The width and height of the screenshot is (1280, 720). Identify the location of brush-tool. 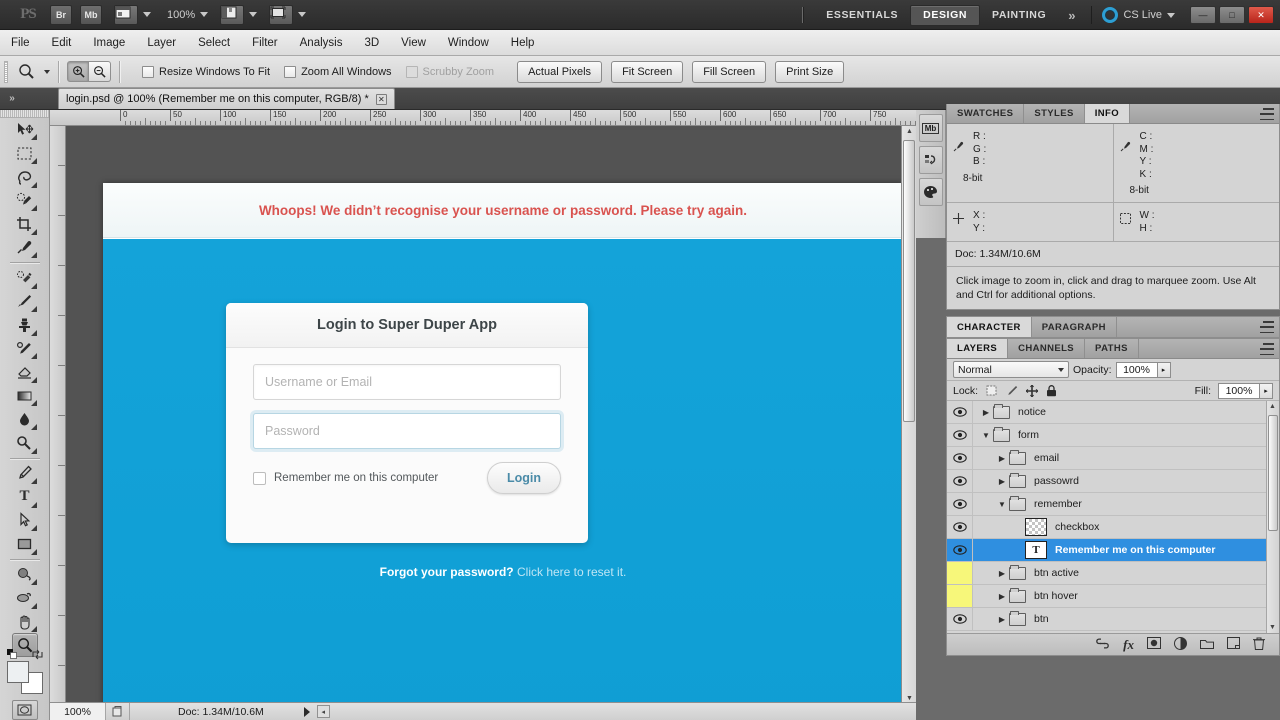
(25, 302).